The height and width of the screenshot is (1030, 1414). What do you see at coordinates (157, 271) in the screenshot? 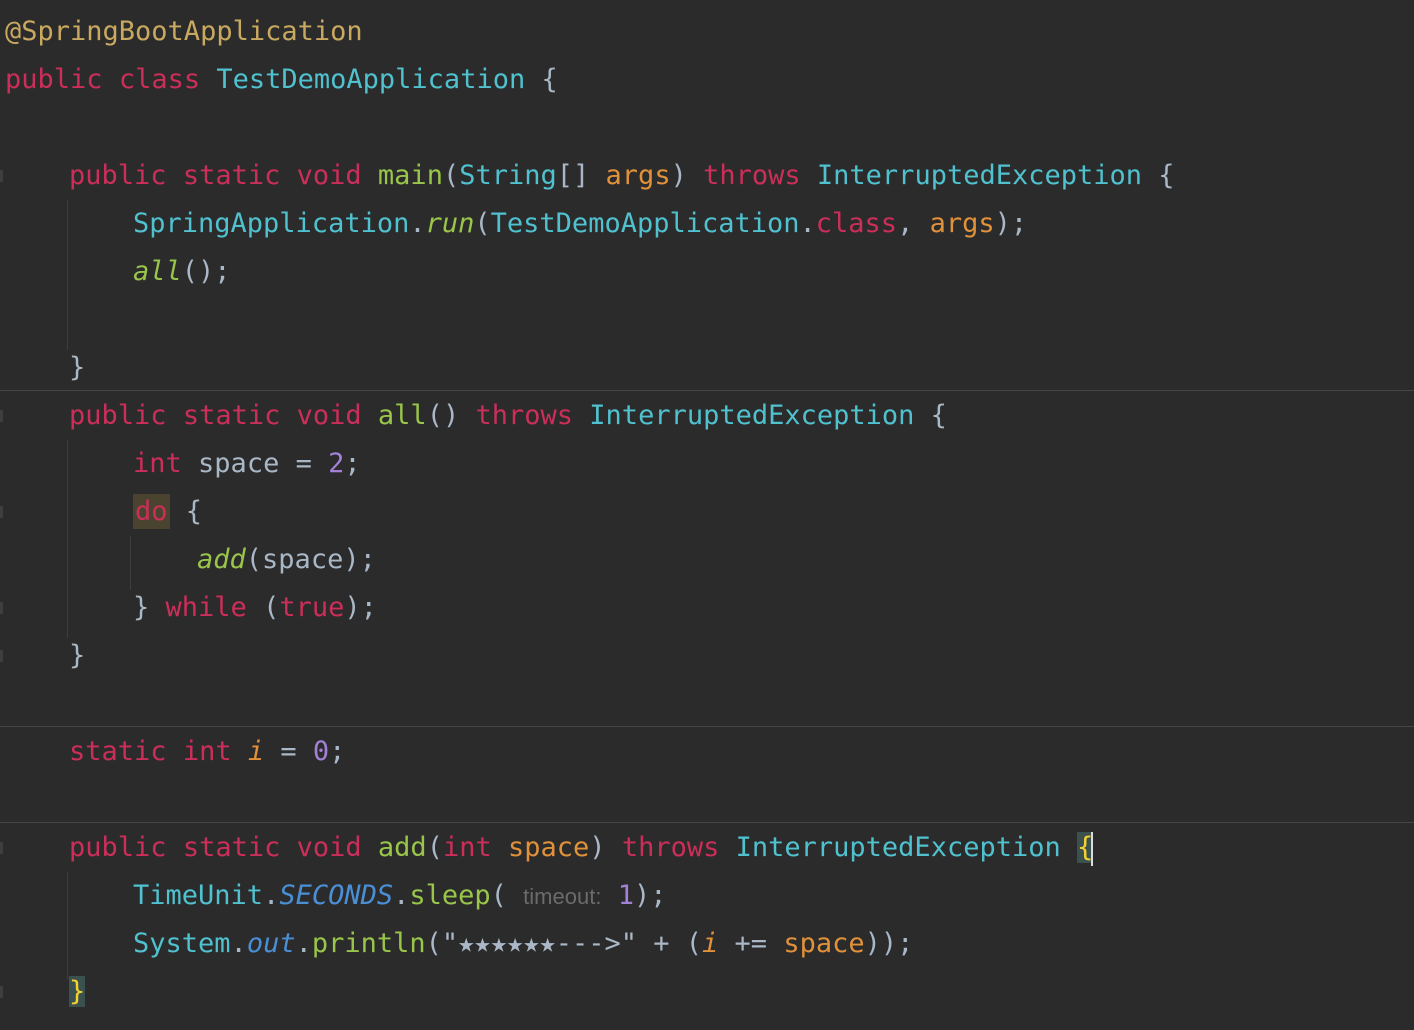
I see `call-all: all` at bounding box center [157, 271].